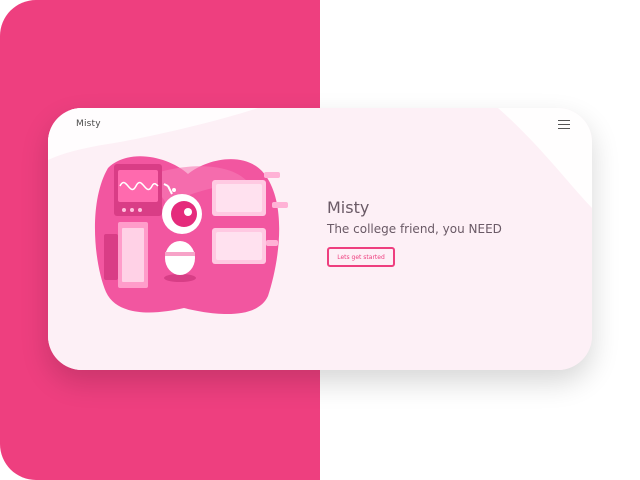 Image resolution: width=640 pixels, height=480 pixels. I want to click on robot-shadow, so click(180, 278).